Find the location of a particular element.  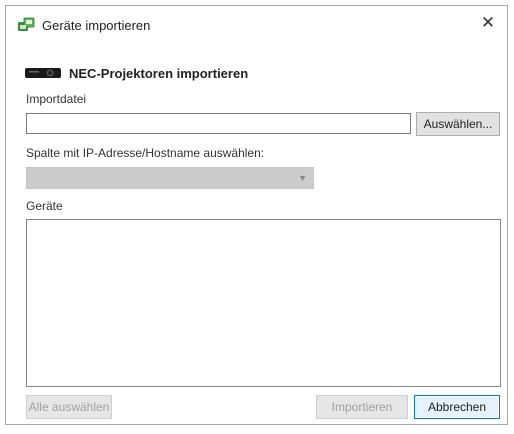

devices-label: Geräte is located at coordinates (44, 206).